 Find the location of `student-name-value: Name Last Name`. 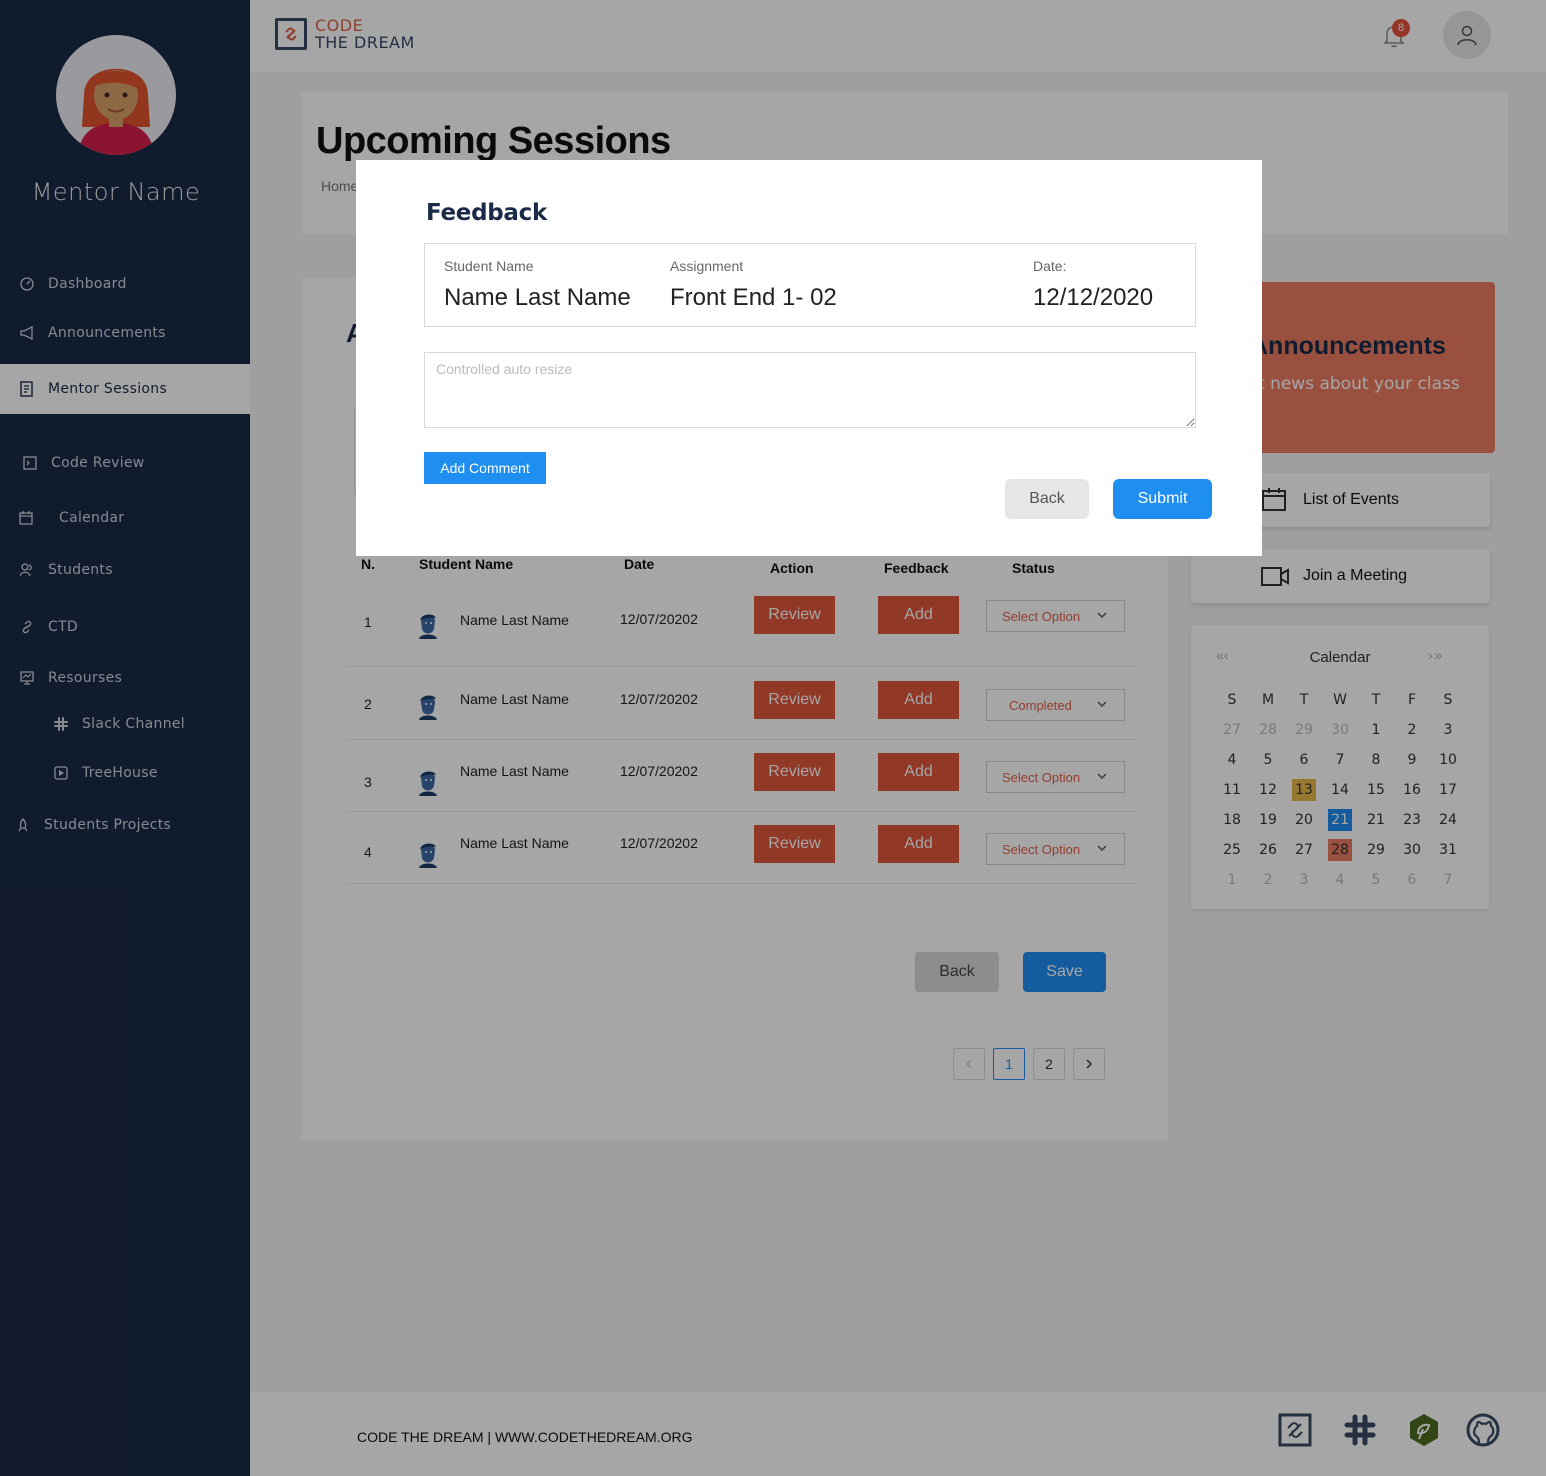

student-name-value: Name Last Name is located at coordinates (537, 297).